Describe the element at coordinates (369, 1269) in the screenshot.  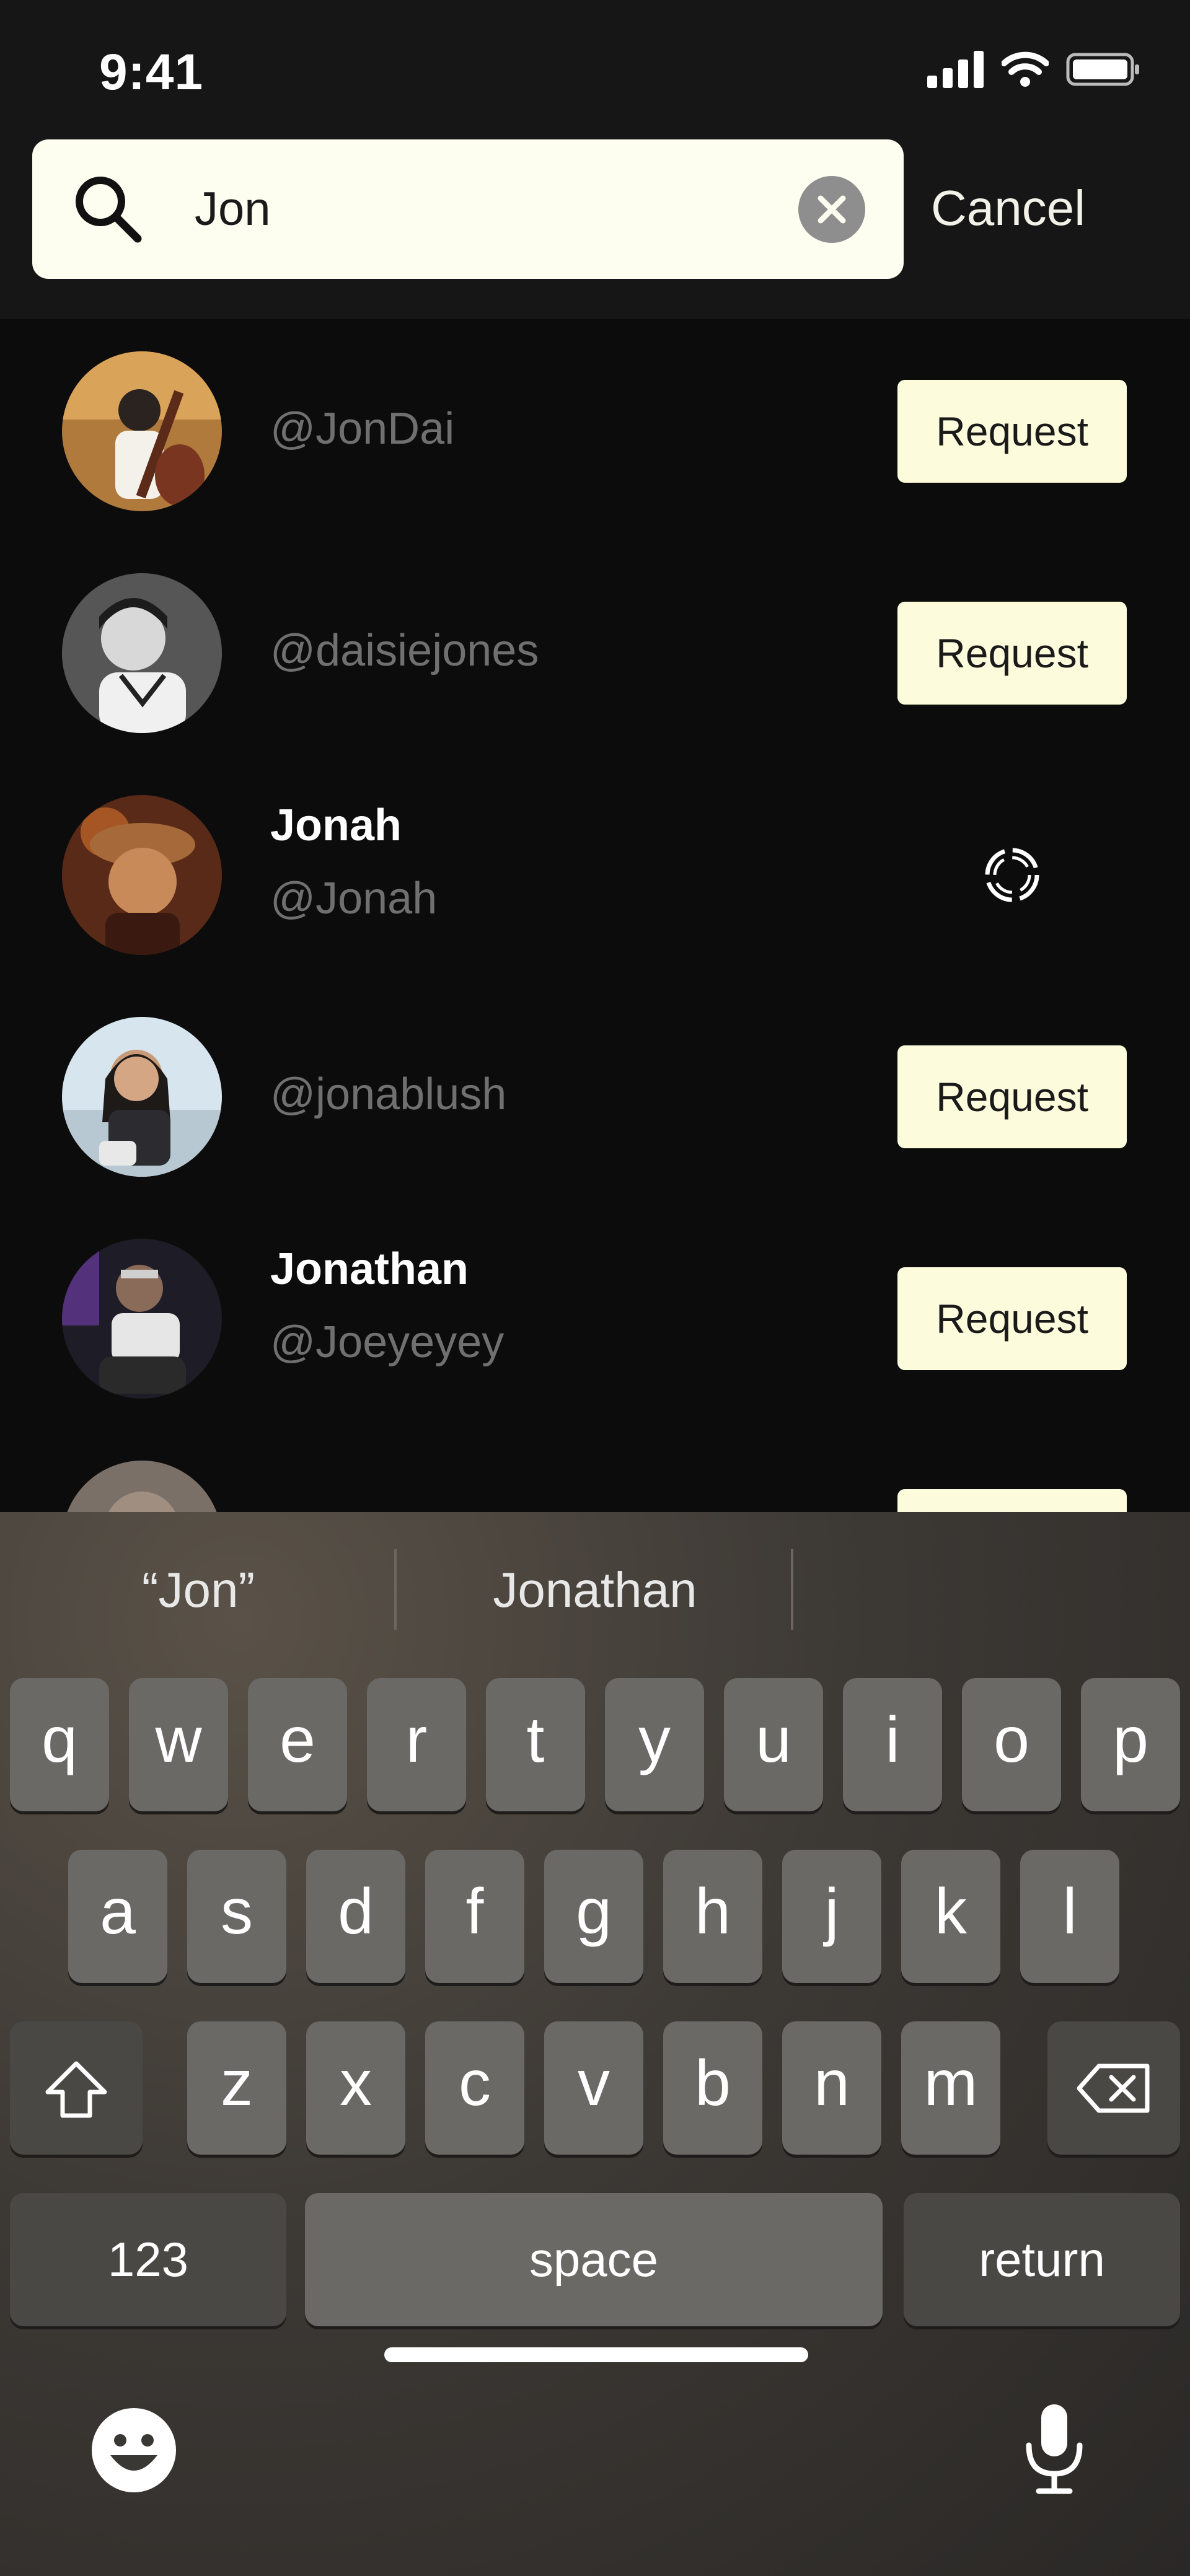
I see `user-name: Jonathan` at that location.